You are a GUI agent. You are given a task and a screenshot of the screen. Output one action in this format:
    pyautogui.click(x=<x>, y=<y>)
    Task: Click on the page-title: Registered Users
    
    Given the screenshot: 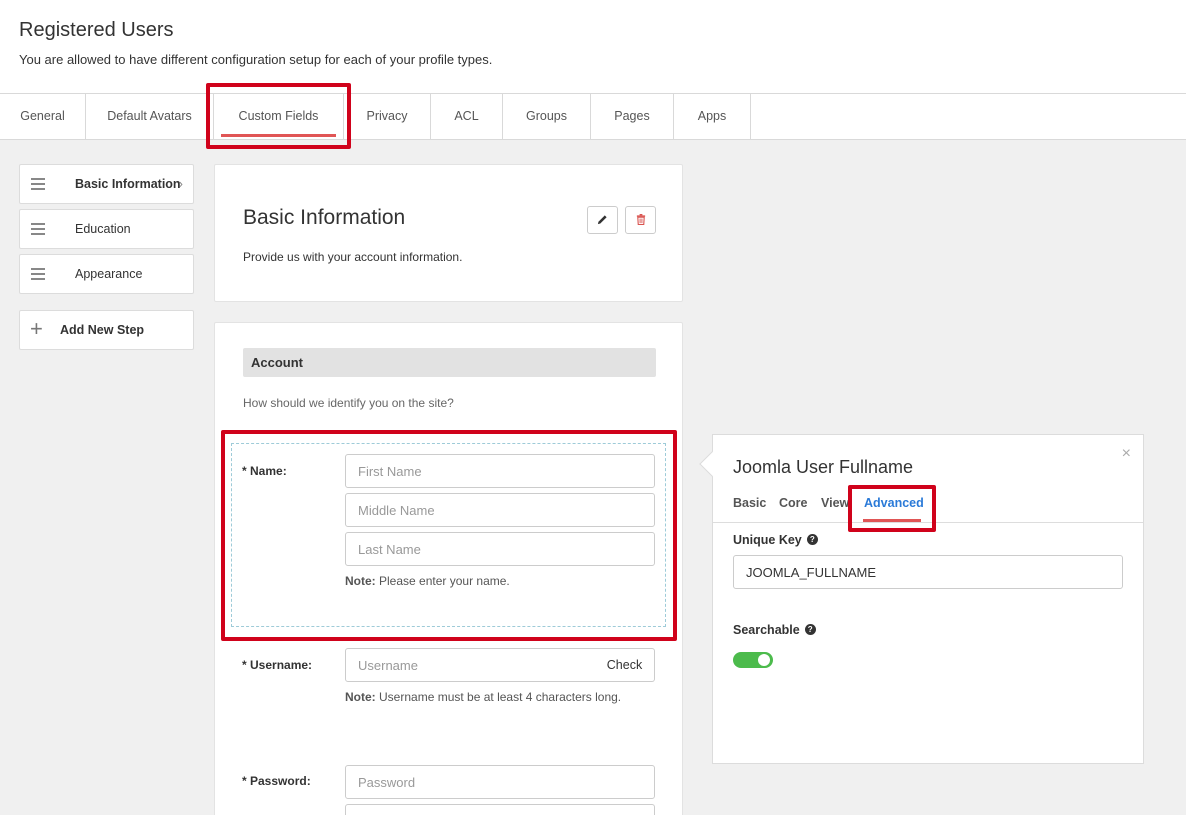 What is the action you would take?
    pyautogui.click(x=96, y=30)
    